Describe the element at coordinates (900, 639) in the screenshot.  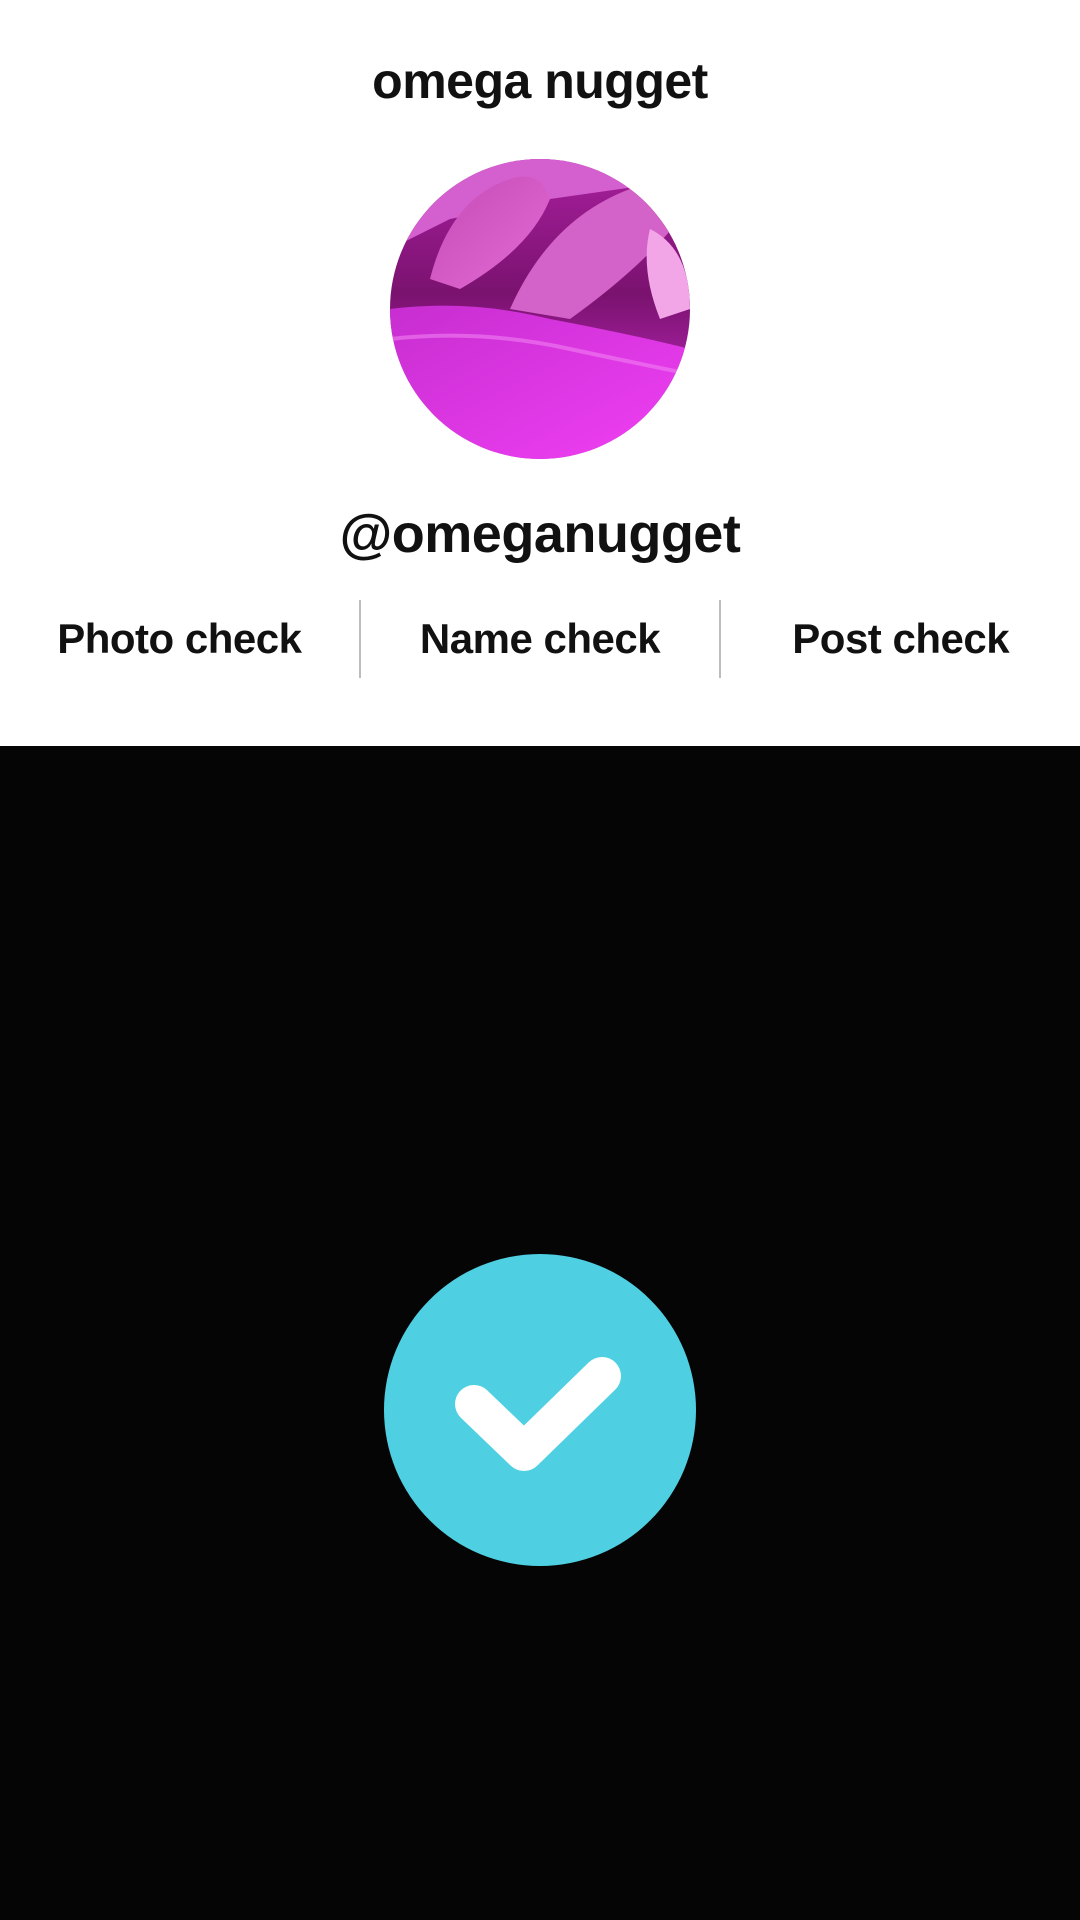
I see `post-check-tab: Post check` at that location.